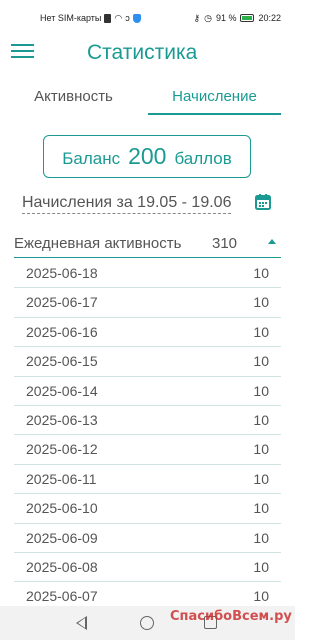  I want to click on wifi-icon: ◠, so click(118, 18).